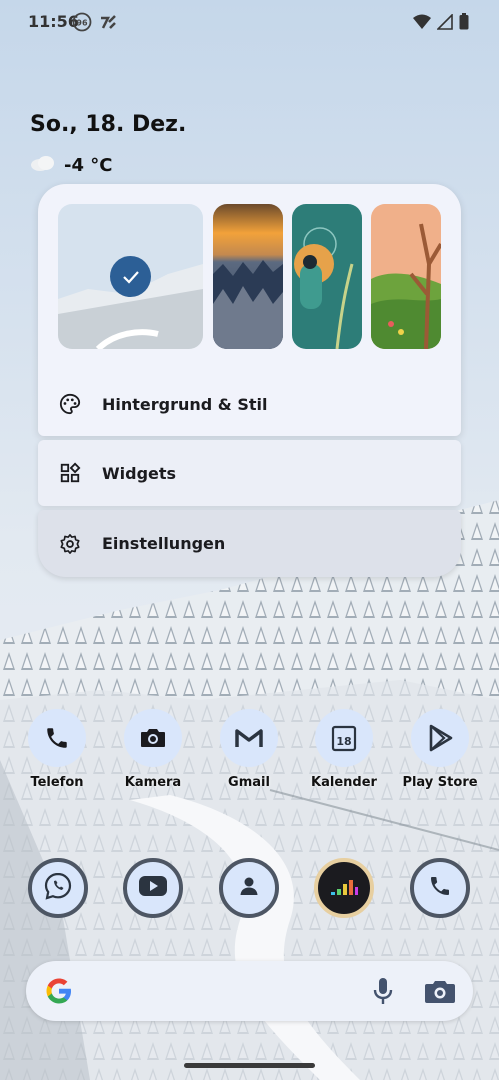 This screenshot has height=1080, width=499. Describe the element at coordinates (88, 165) in the screenshot. I see `weather-temperature: -4 °C` at that location.